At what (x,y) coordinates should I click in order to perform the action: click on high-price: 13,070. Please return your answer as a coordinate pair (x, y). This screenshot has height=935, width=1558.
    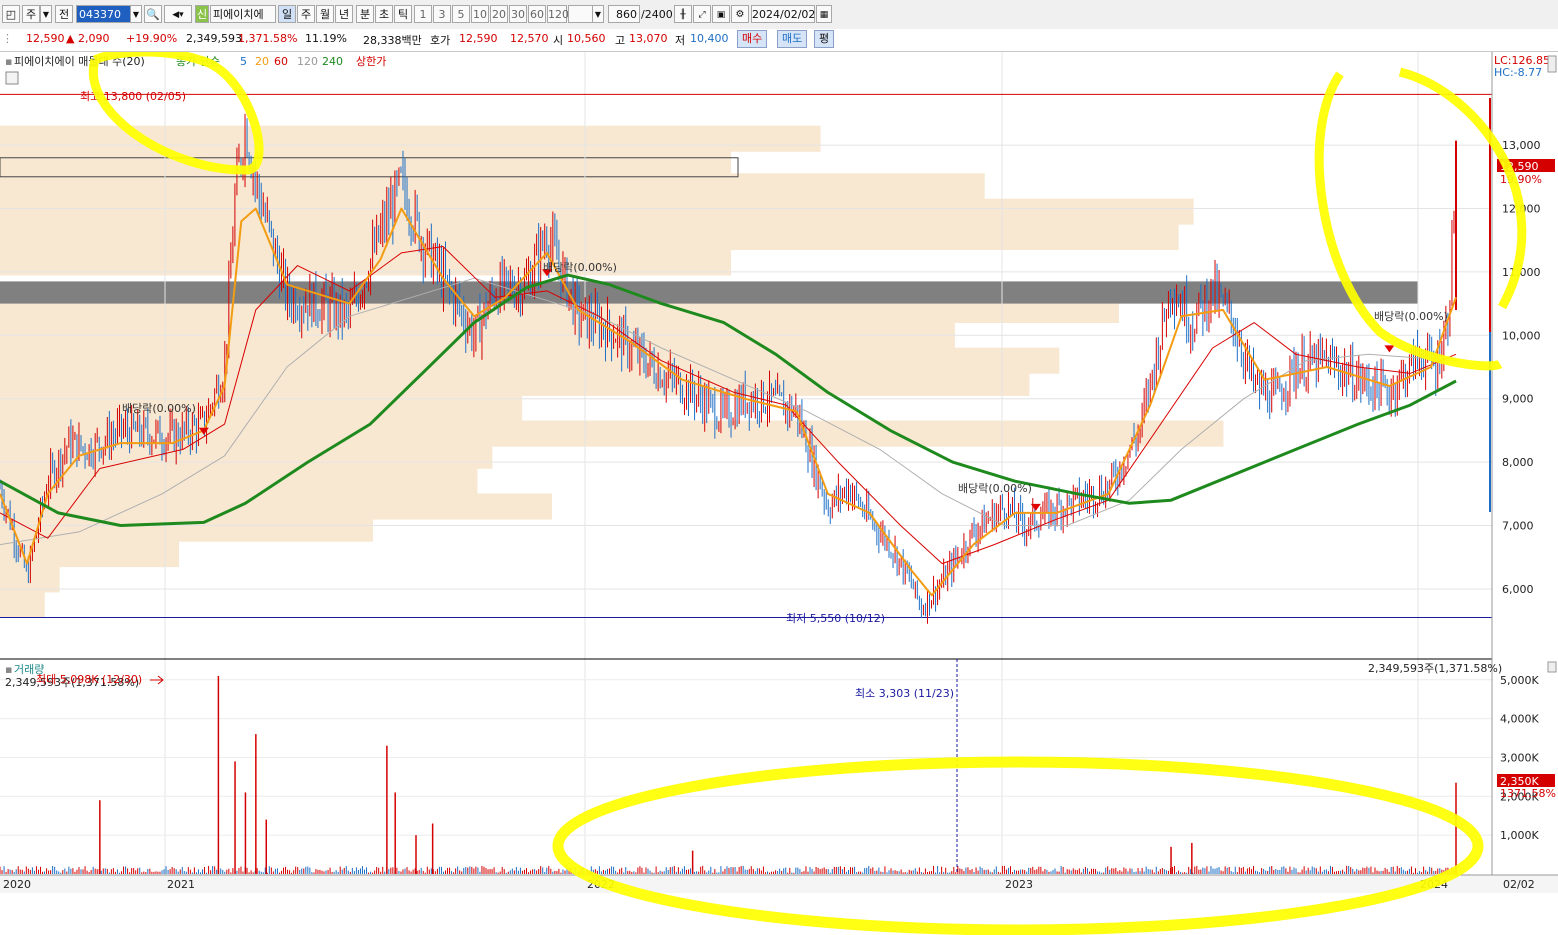
    Looking at the image, I should click on (648, 38).